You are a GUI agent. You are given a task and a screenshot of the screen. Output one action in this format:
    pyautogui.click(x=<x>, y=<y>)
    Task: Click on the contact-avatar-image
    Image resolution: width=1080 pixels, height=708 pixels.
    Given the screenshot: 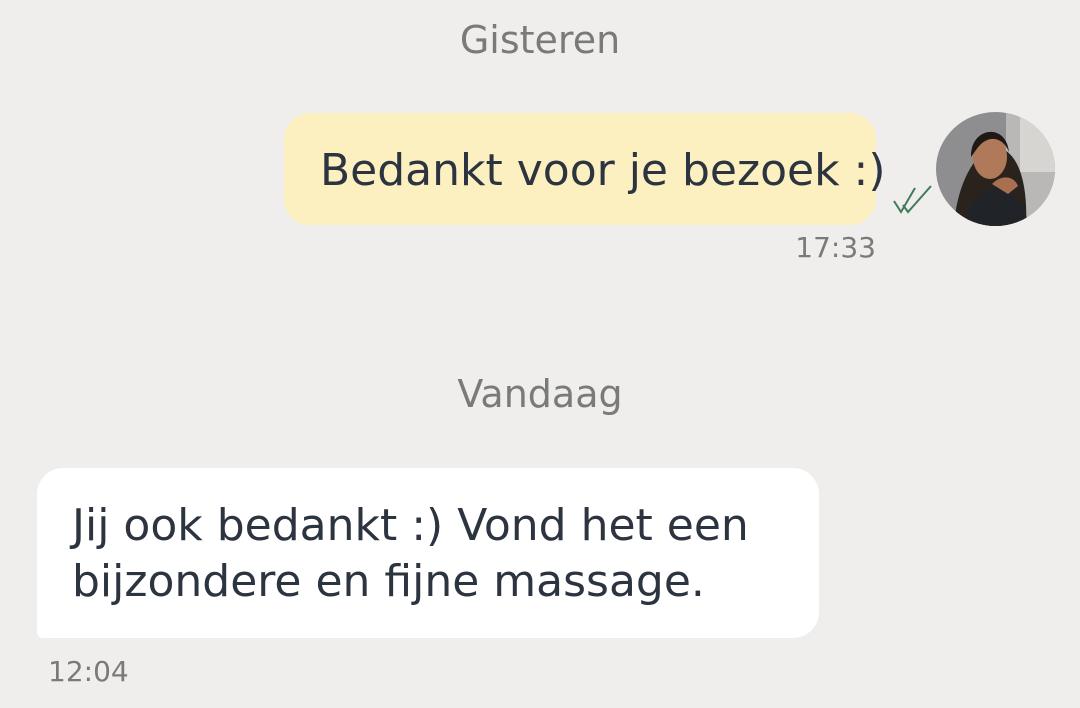 What is the action you would take?
    pyautogui.click(x=995, y=169)
    